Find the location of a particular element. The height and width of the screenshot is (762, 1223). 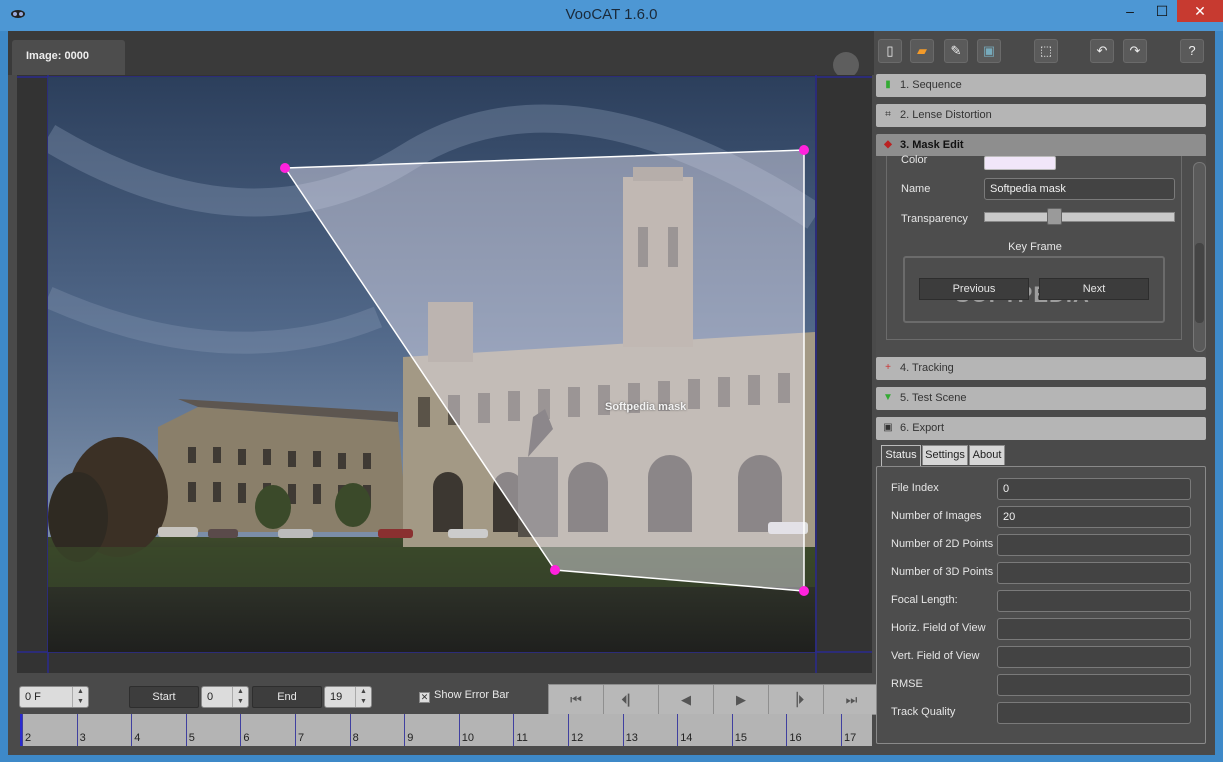

rmse-field is located at coordinates (1094, 685).